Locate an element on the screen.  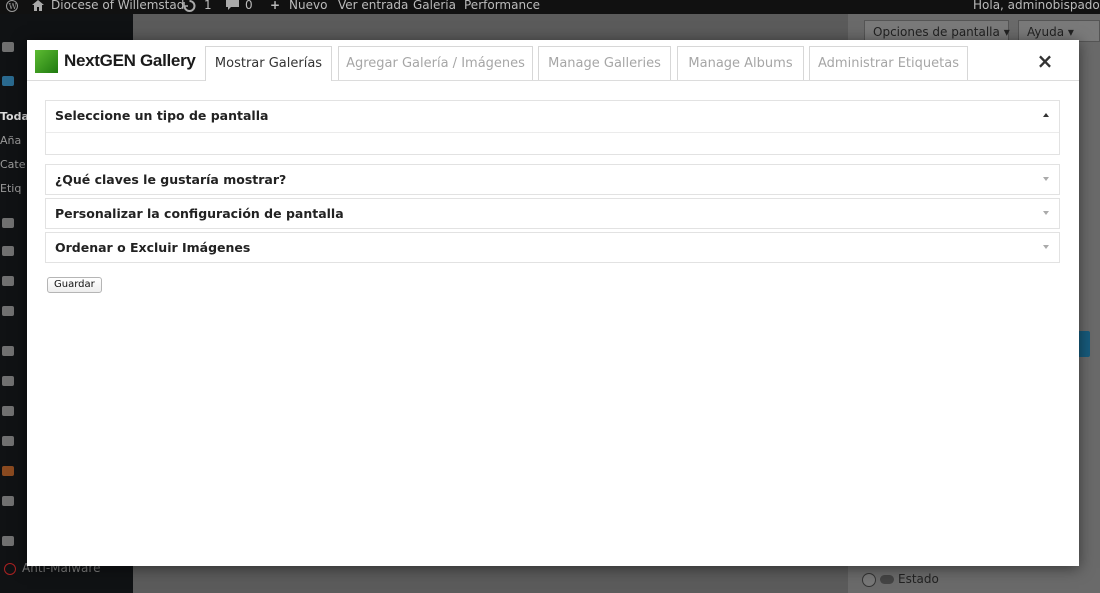
widgets-icon is located at coordinates (8, 501).